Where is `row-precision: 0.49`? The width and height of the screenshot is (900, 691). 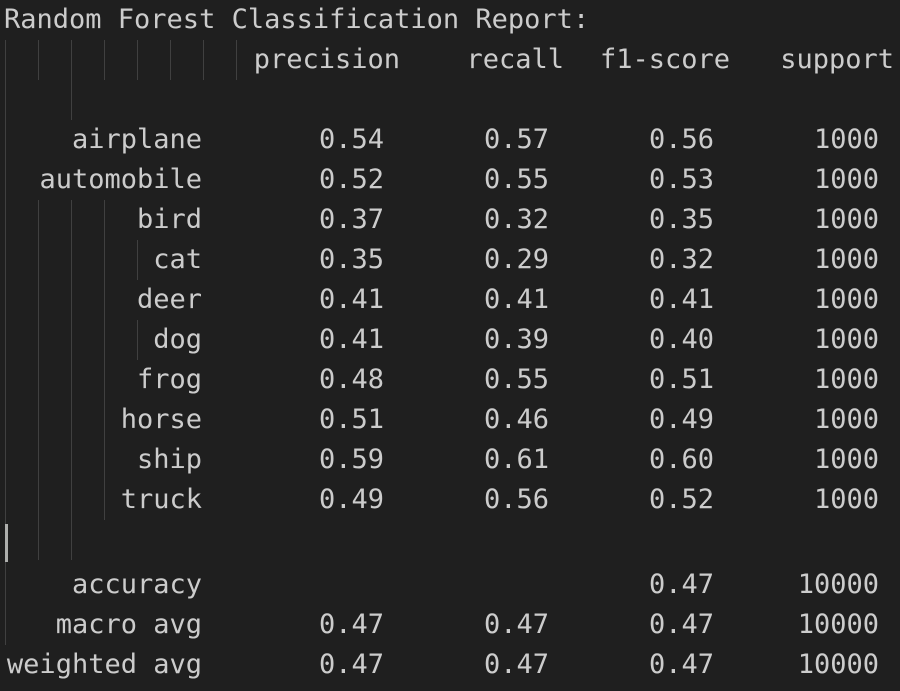 row-precision: 0.49 is located at coordinates (351, 499).